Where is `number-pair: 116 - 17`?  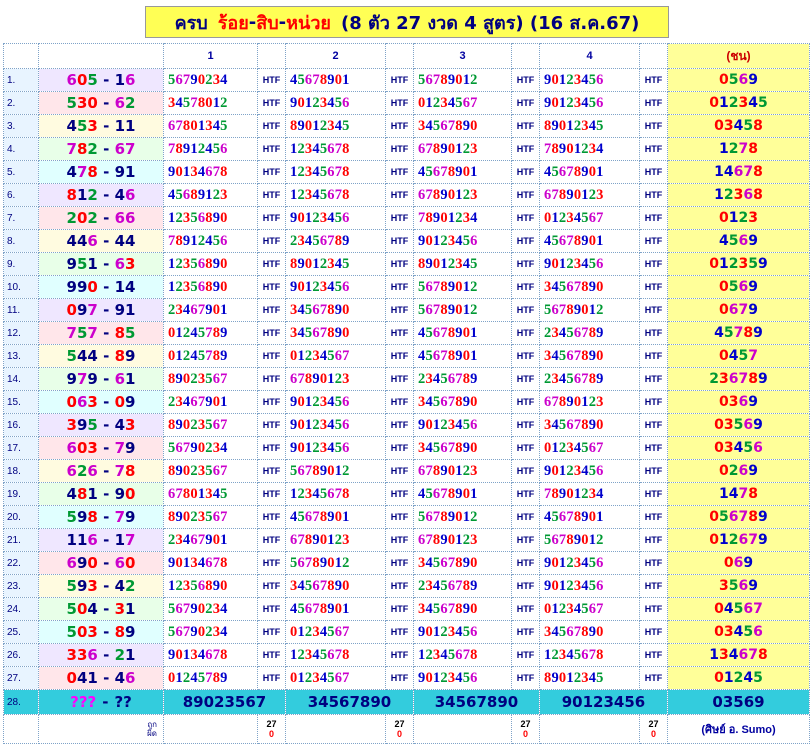
number-pair: 116 - 17 is located at coordinates (101, 540).